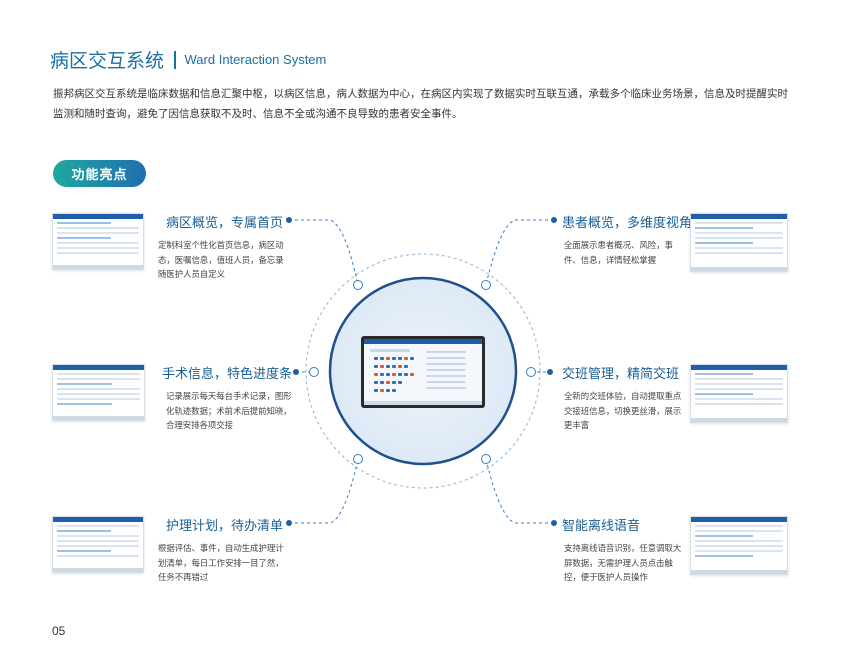 Image resolution: width=865 pixels, height=649 pixels. Describe the element at coordinates (225, 223) in the screenshot. I see `feature-title-ward-overview: 病区概览，专属首页` at that location.